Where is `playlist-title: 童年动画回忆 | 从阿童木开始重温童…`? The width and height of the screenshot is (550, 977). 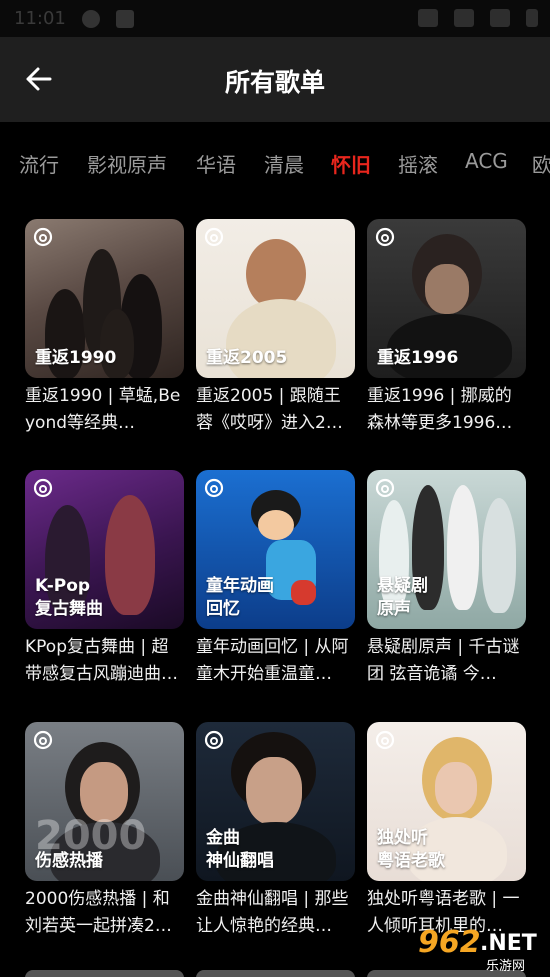
playlist-title: 童年动画回忆 | 从阿童木开始重温童… is located at coordinates (272, 660).